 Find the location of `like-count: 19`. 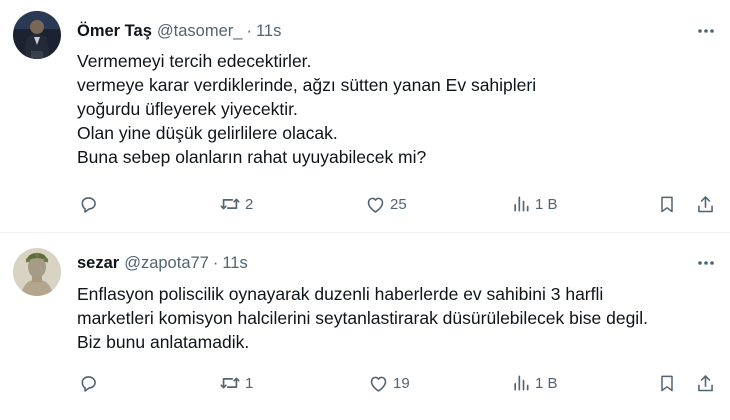

like-count: 19 is located at coordinates (401, 383).